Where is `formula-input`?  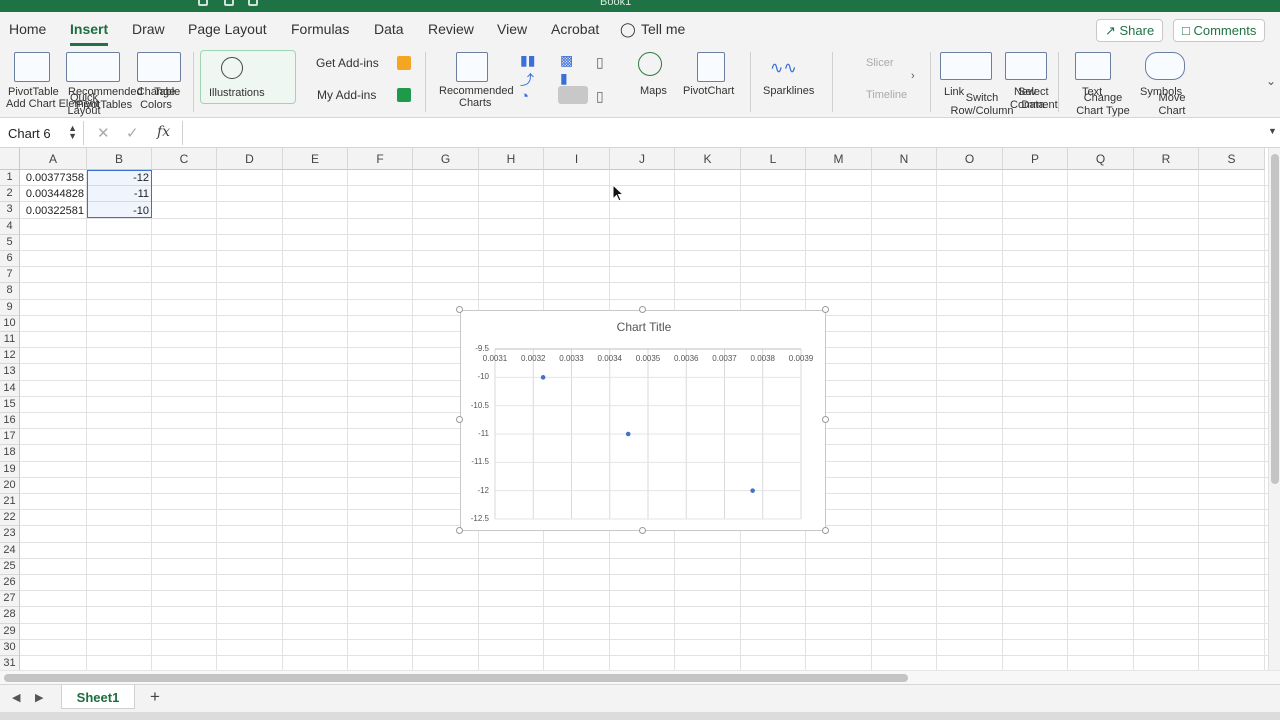
formula-input is located at coordinates (725, 133).